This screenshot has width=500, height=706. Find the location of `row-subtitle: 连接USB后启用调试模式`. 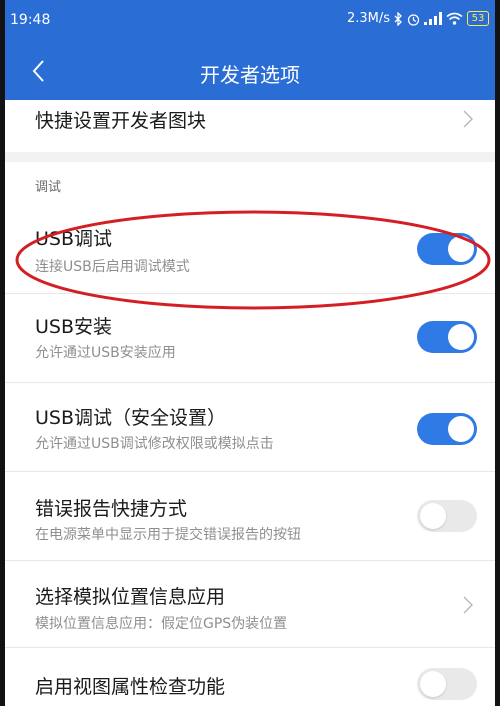

row-subtitle: 连接USB后启用调试模式 is located at coordinates (112, 267).